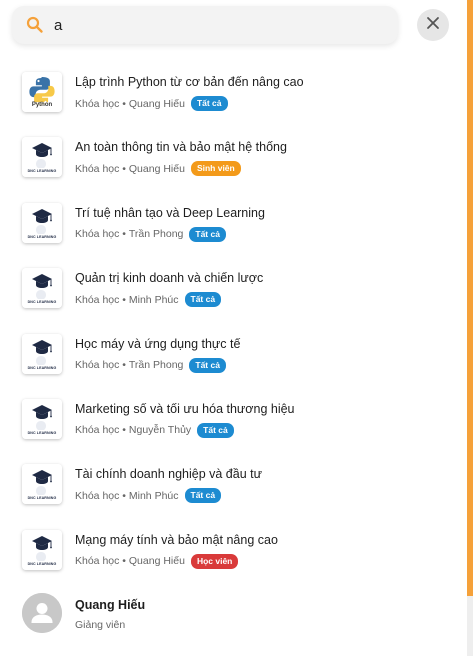  What do you see at coordinates (35, 25) in the screenshot?
I see `search-icon` at bounding box center [35, 25].